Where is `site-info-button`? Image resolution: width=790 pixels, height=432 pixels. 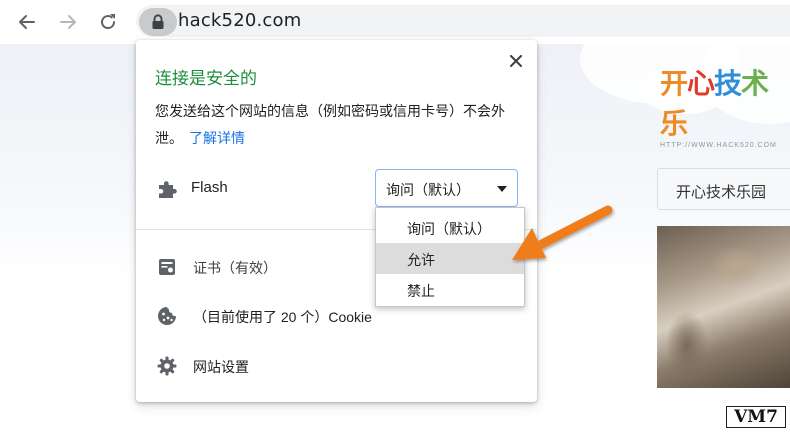
site-info-button is located at coordinates (158, 22).